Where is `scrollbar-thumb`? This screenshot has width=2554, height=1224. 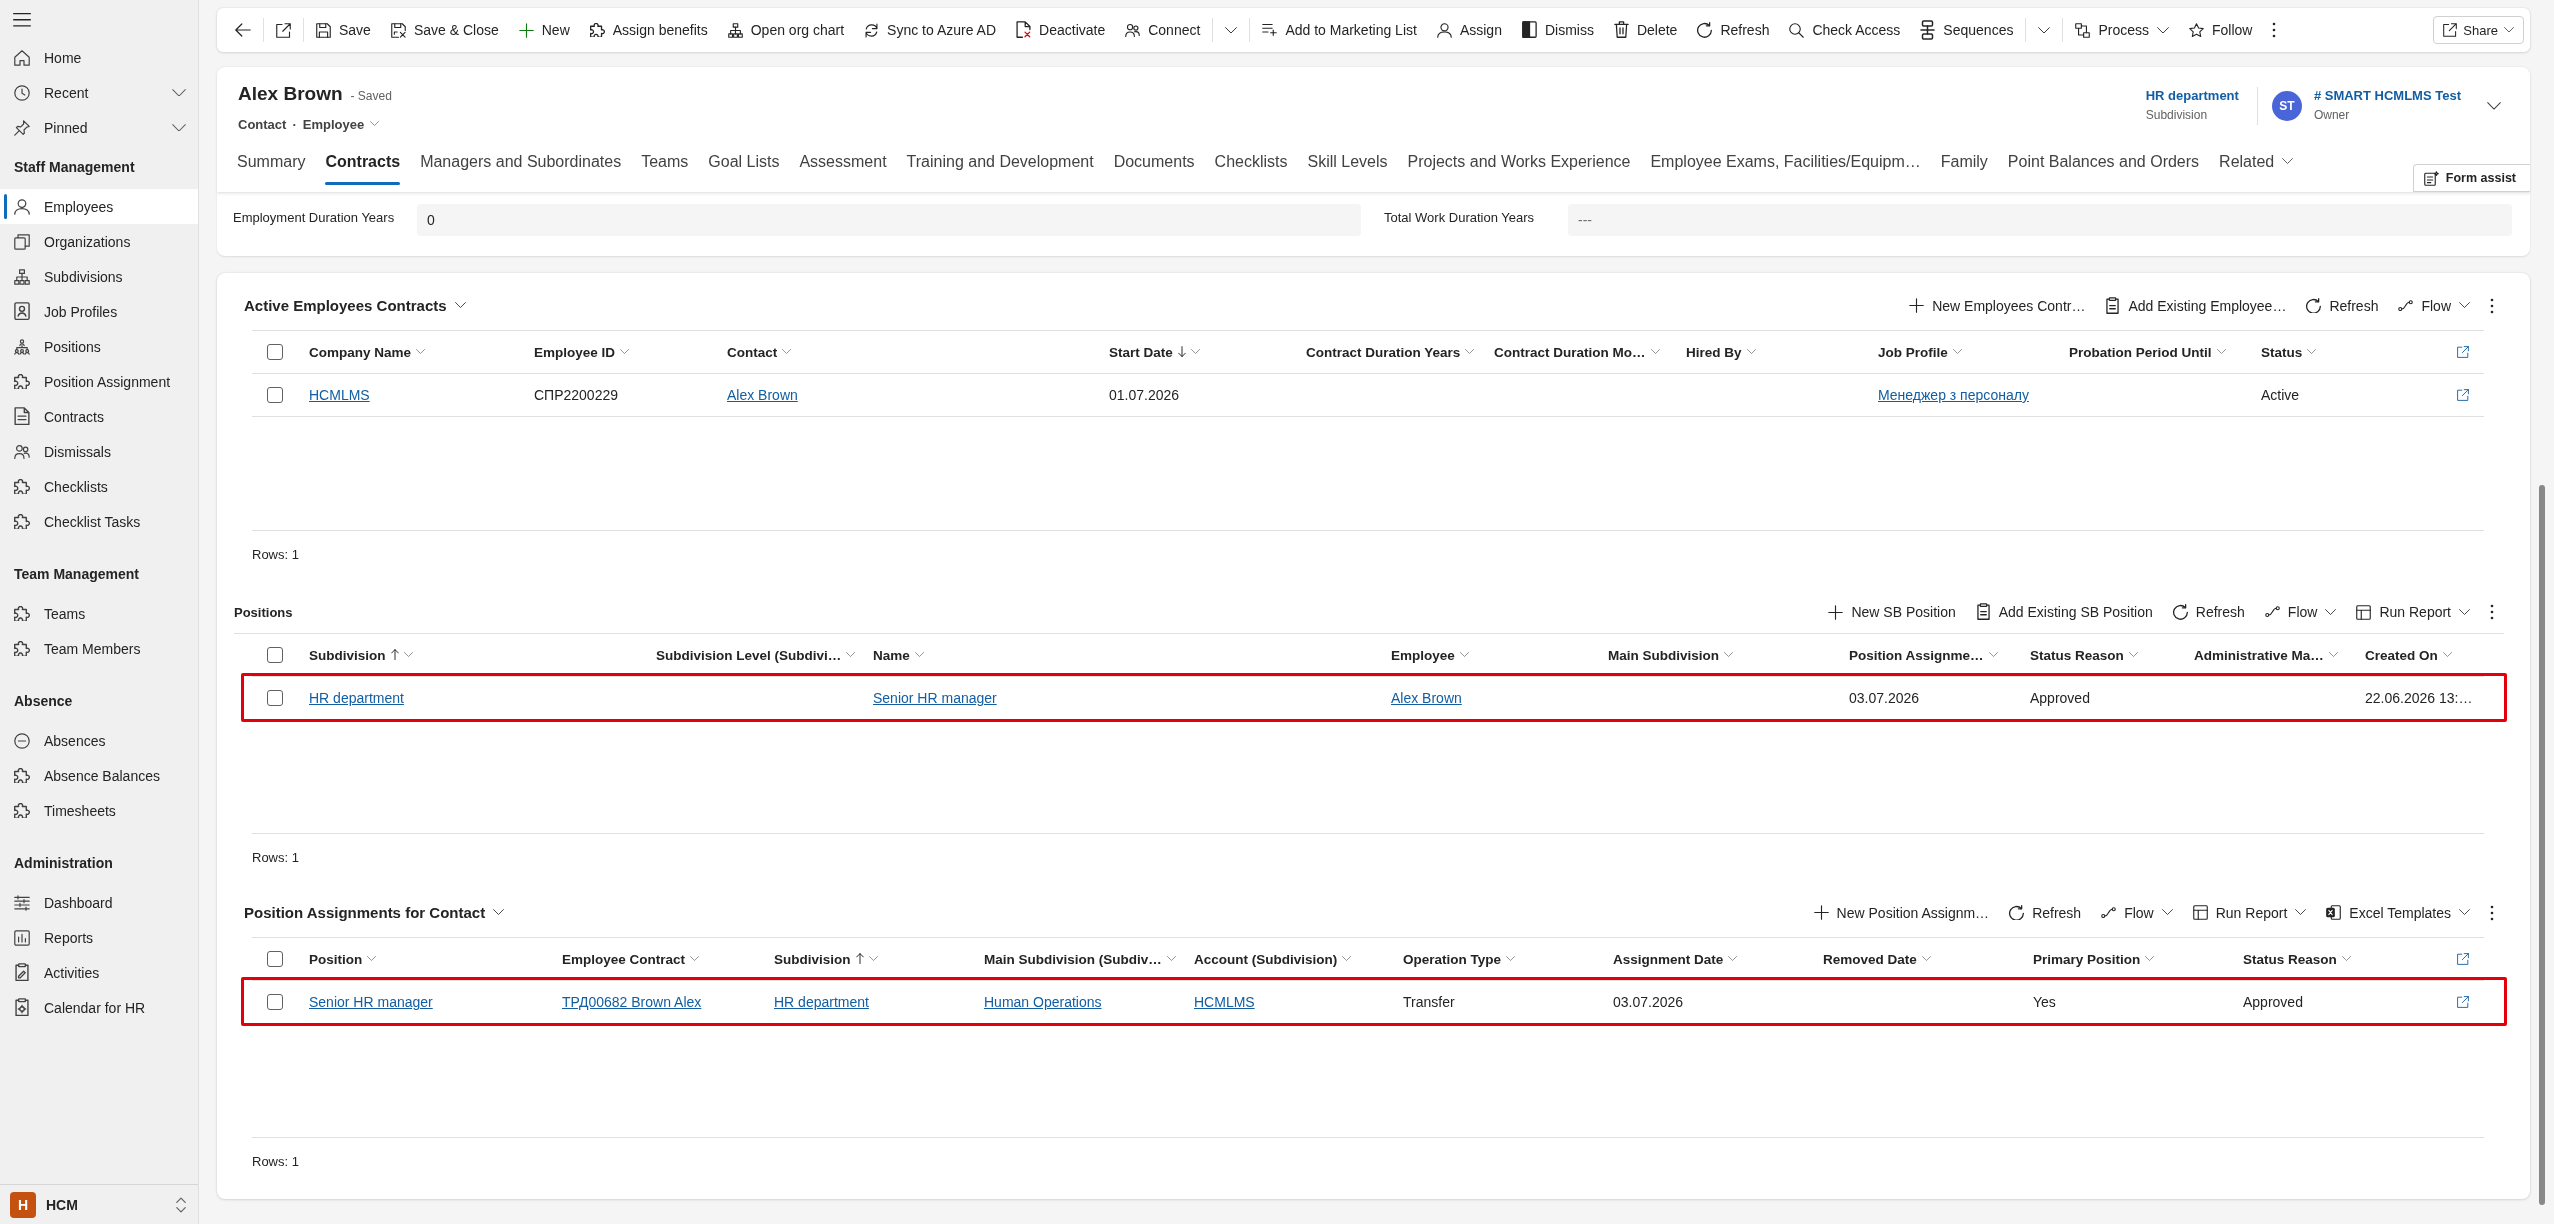 scrollbar-thumb is located at coordinates (2542, 845).